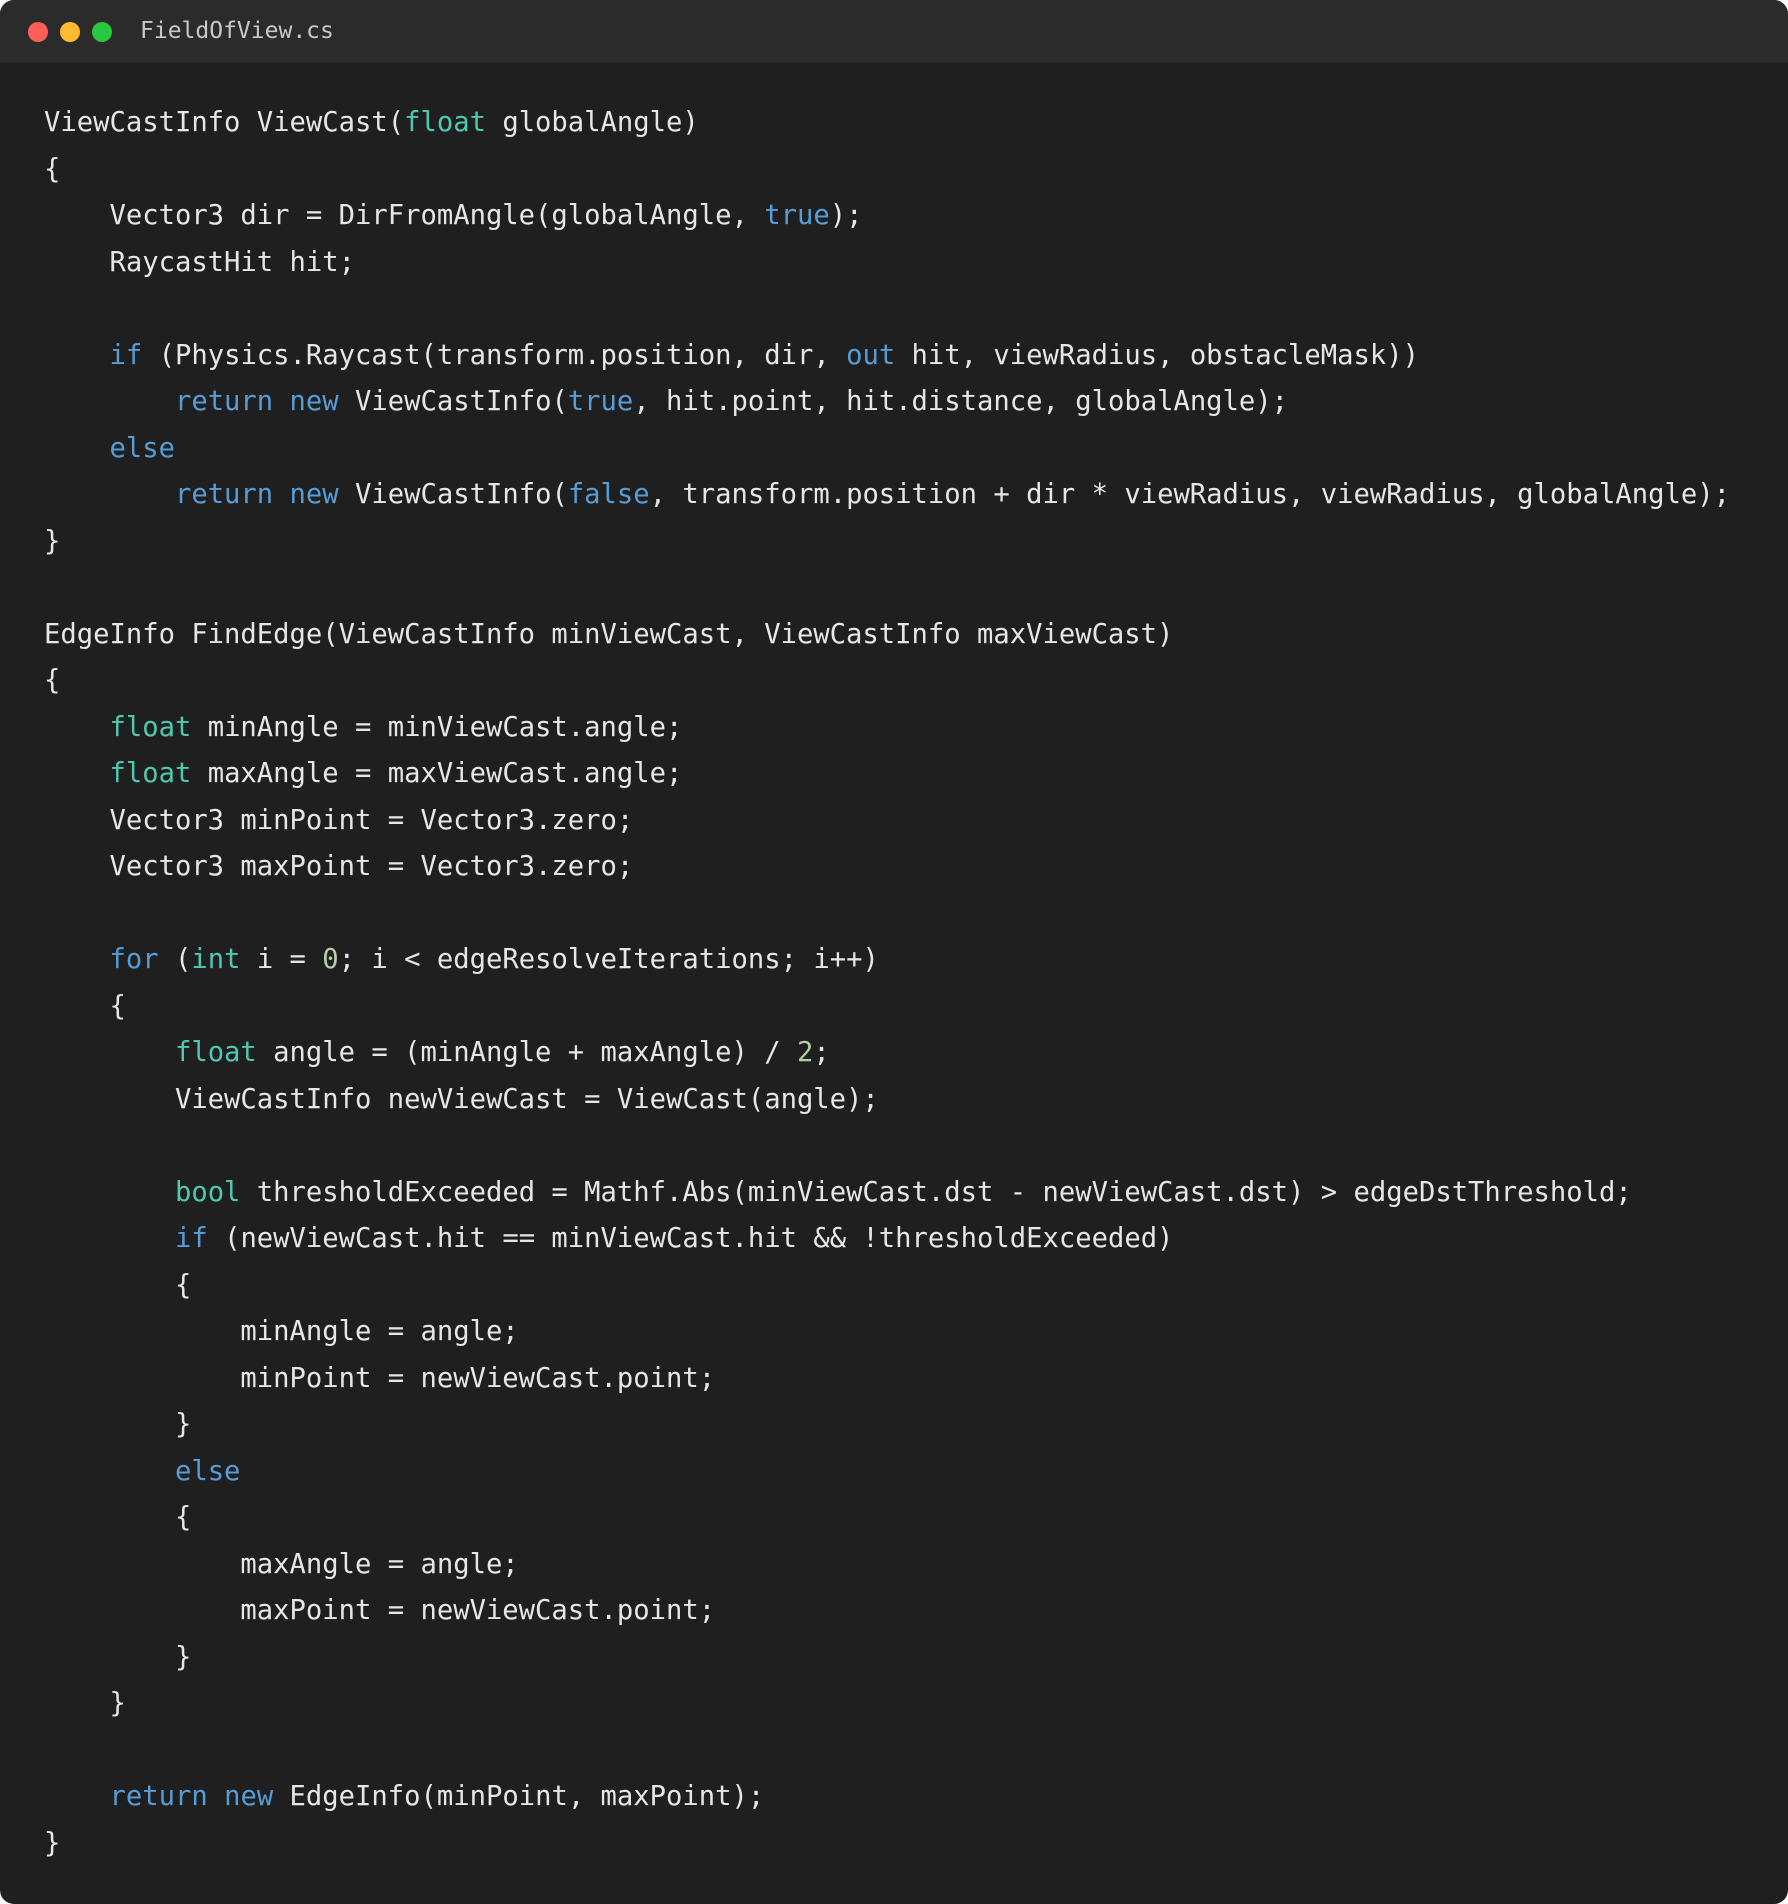 This screenshot has height=1904, width=1788. I want to click on code-token-plain: ViewCastInfo ViewCast(, so click(224, 122).